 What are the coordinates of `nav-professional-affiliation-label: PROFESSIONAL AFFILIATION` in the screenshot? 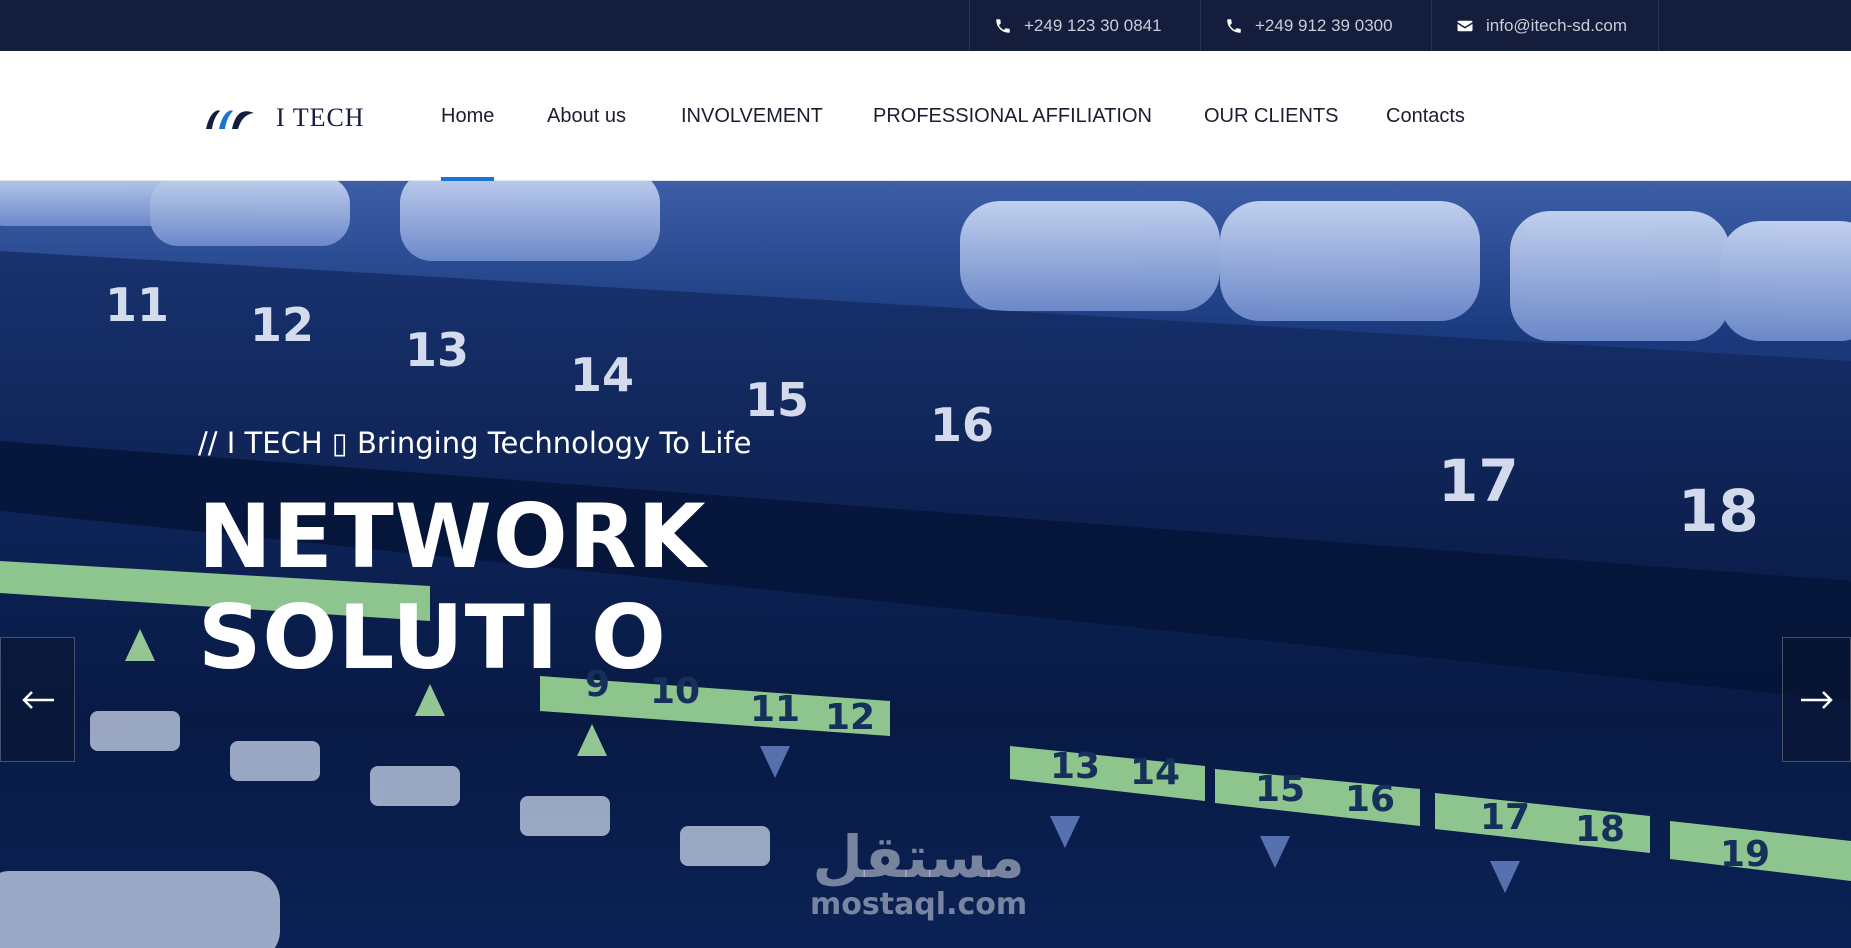 It's located at (1012, 115).